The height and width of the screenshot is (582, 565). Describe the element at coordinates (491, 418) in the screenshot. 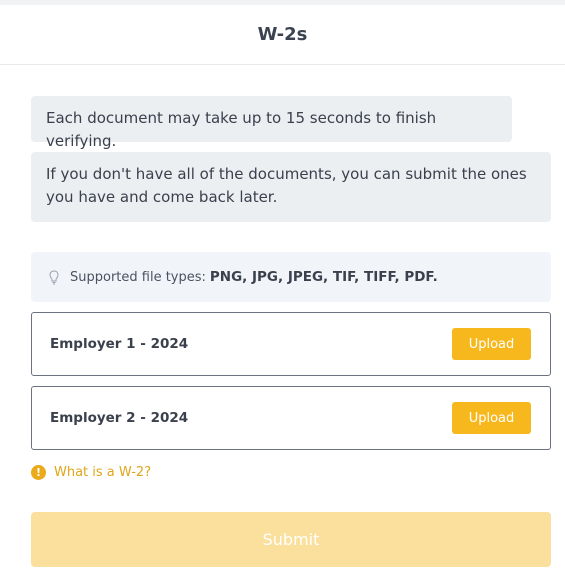

I see `employer-2-upload-button: Upload` at that location.